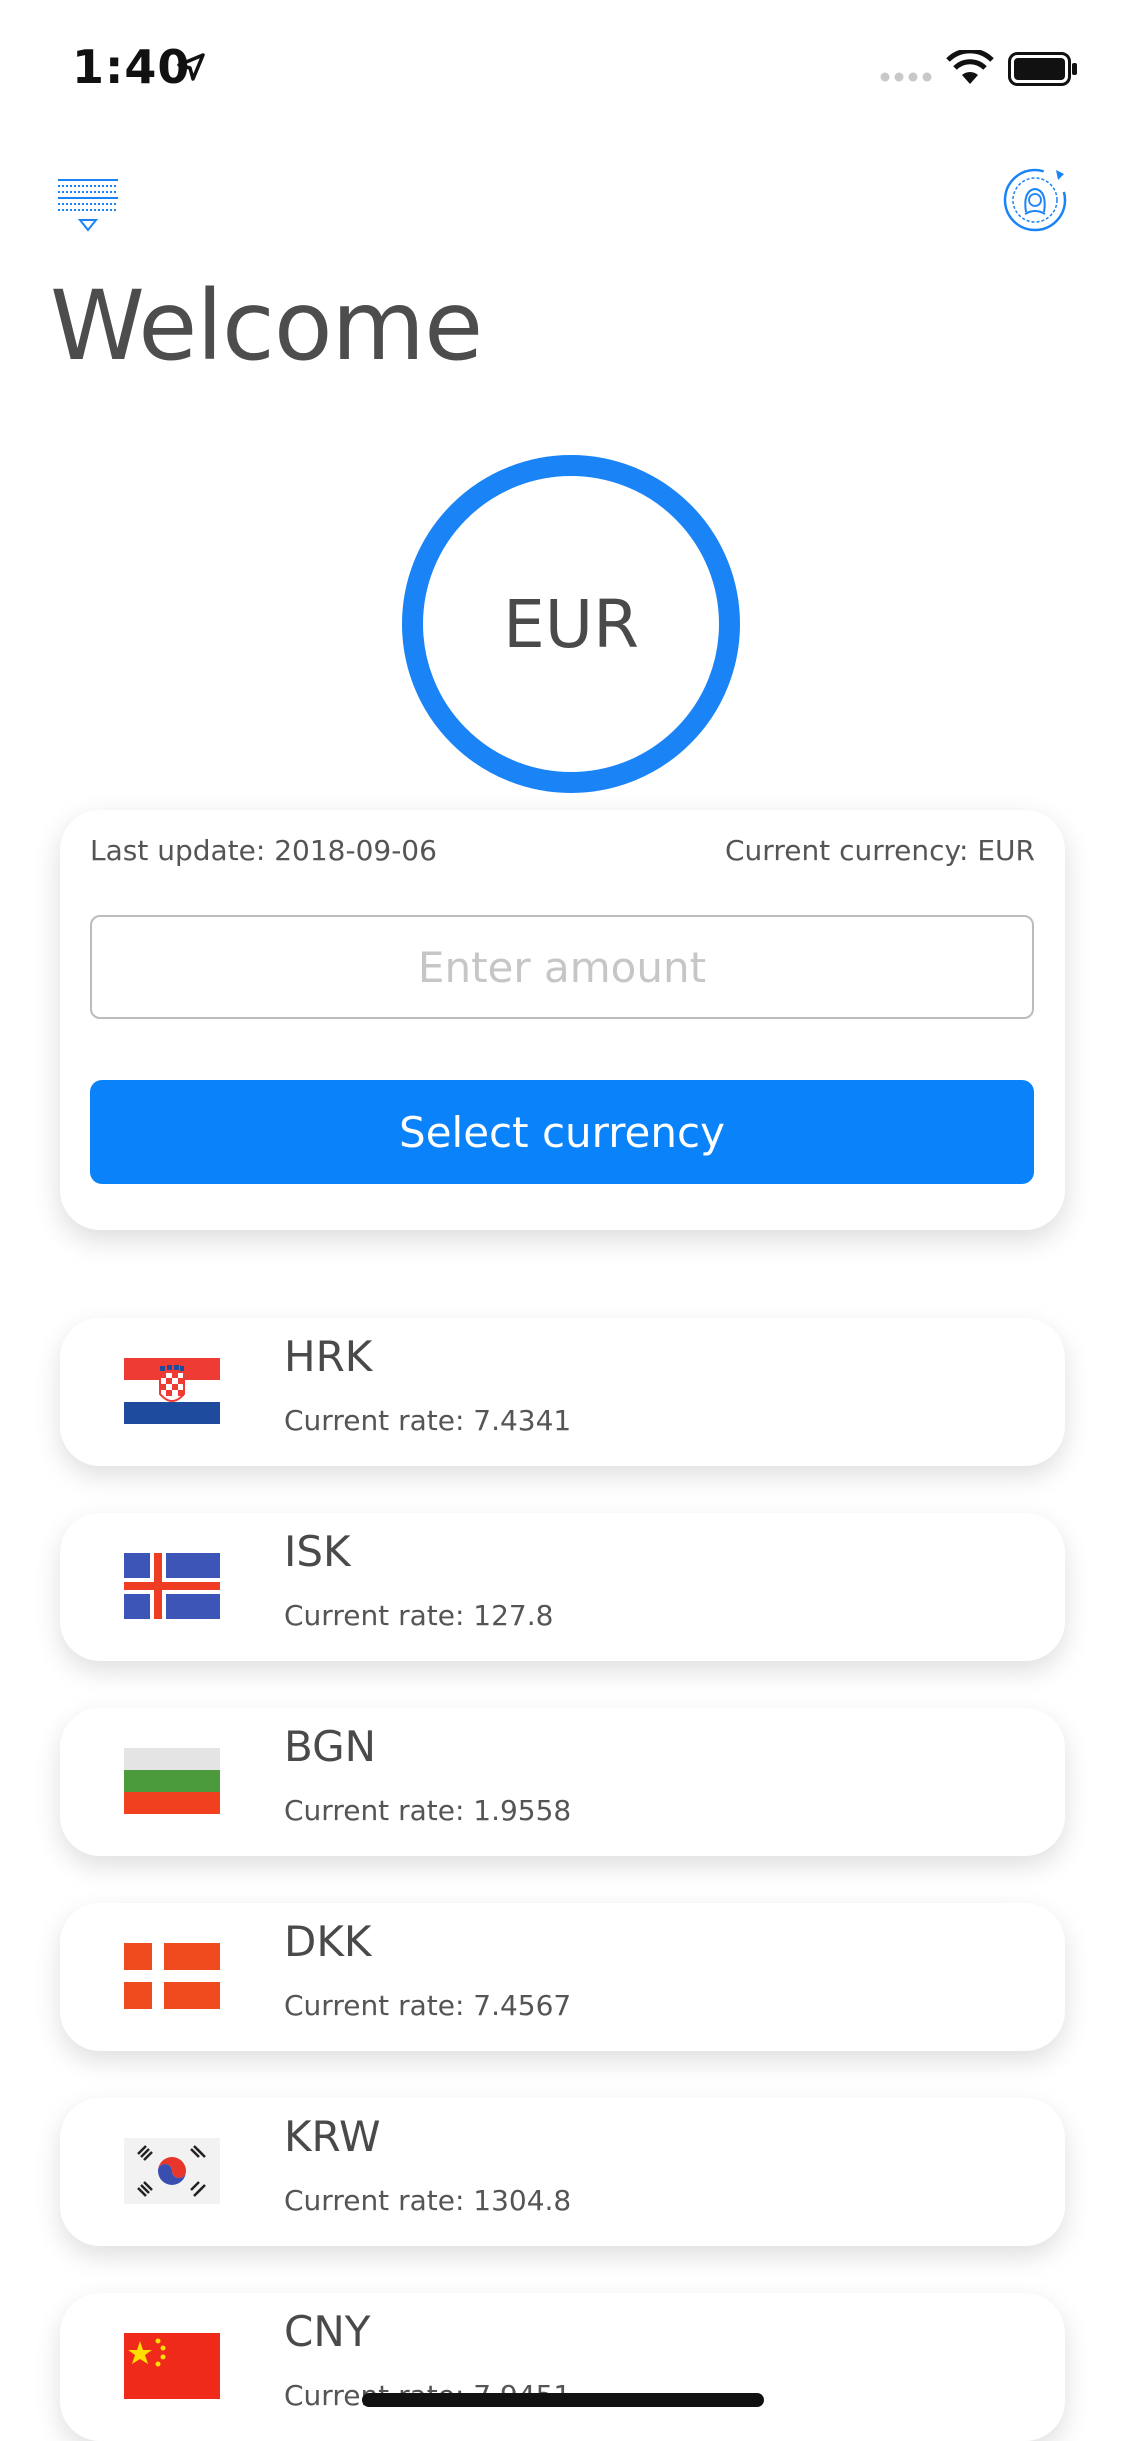 The width and height of the screenshot is (1125, 2441). I want to click on iceland-flag-icon, so click(172, 1586).